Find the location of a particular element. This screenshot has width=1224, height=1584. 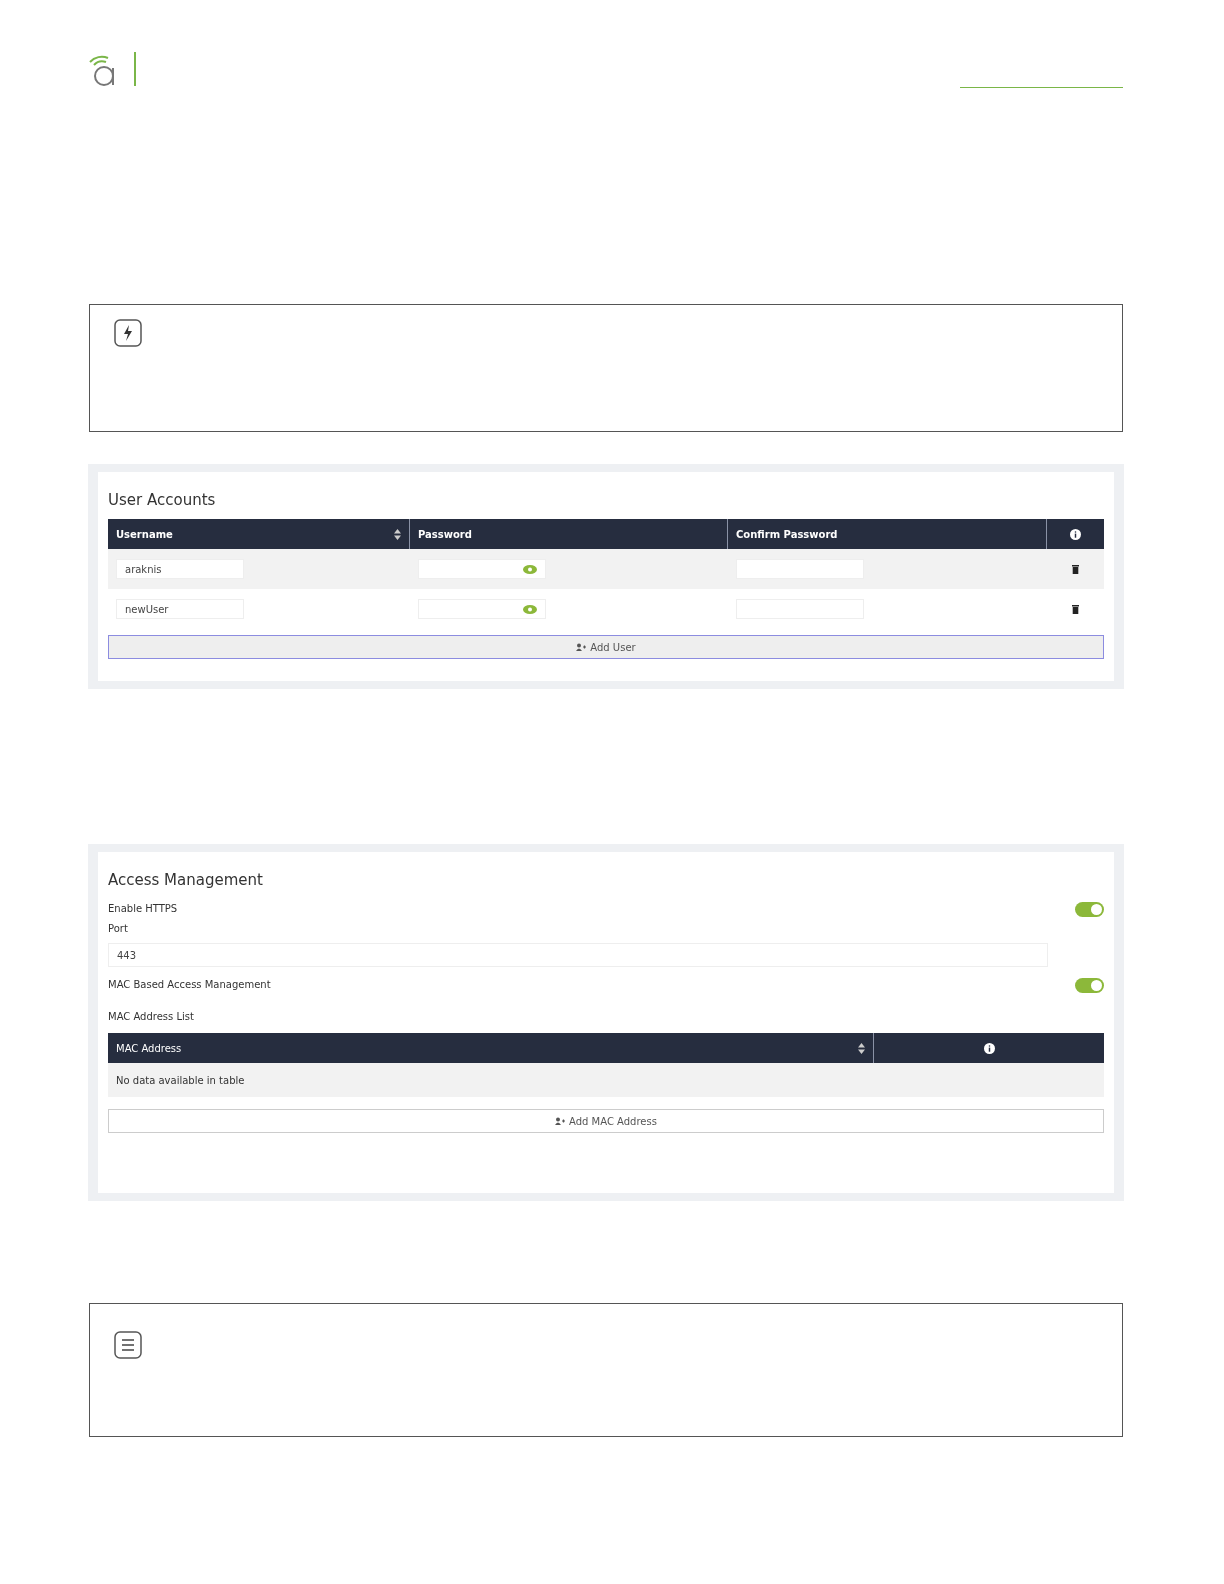

panel-title: User Accounts is located at coordinates (162, 500).